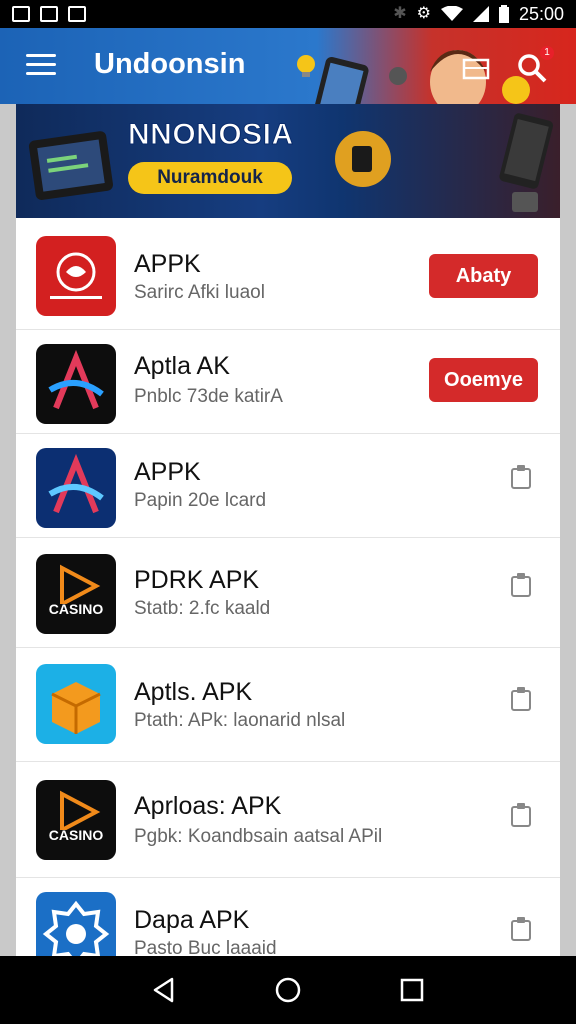  I want to click on box-icon, so click(76, 704).